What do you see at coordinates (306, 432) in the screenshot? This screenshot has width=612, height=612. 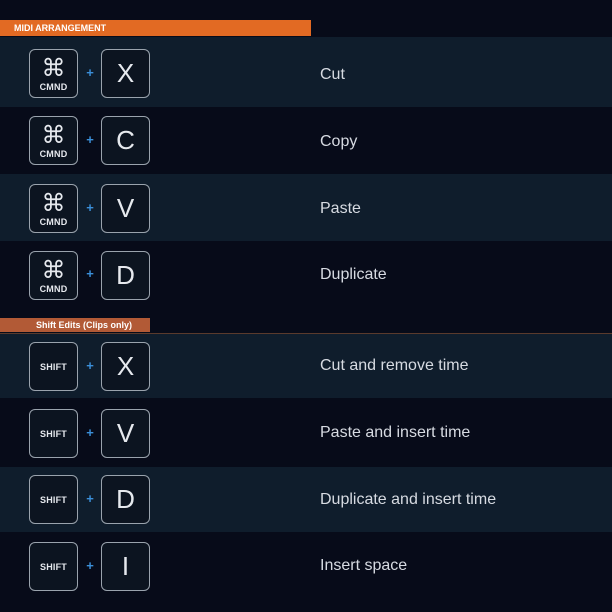 I see `shortcut-row-paste-insert-time: SHIFT + V Paste and insert time` at bounding box center [306, 432].